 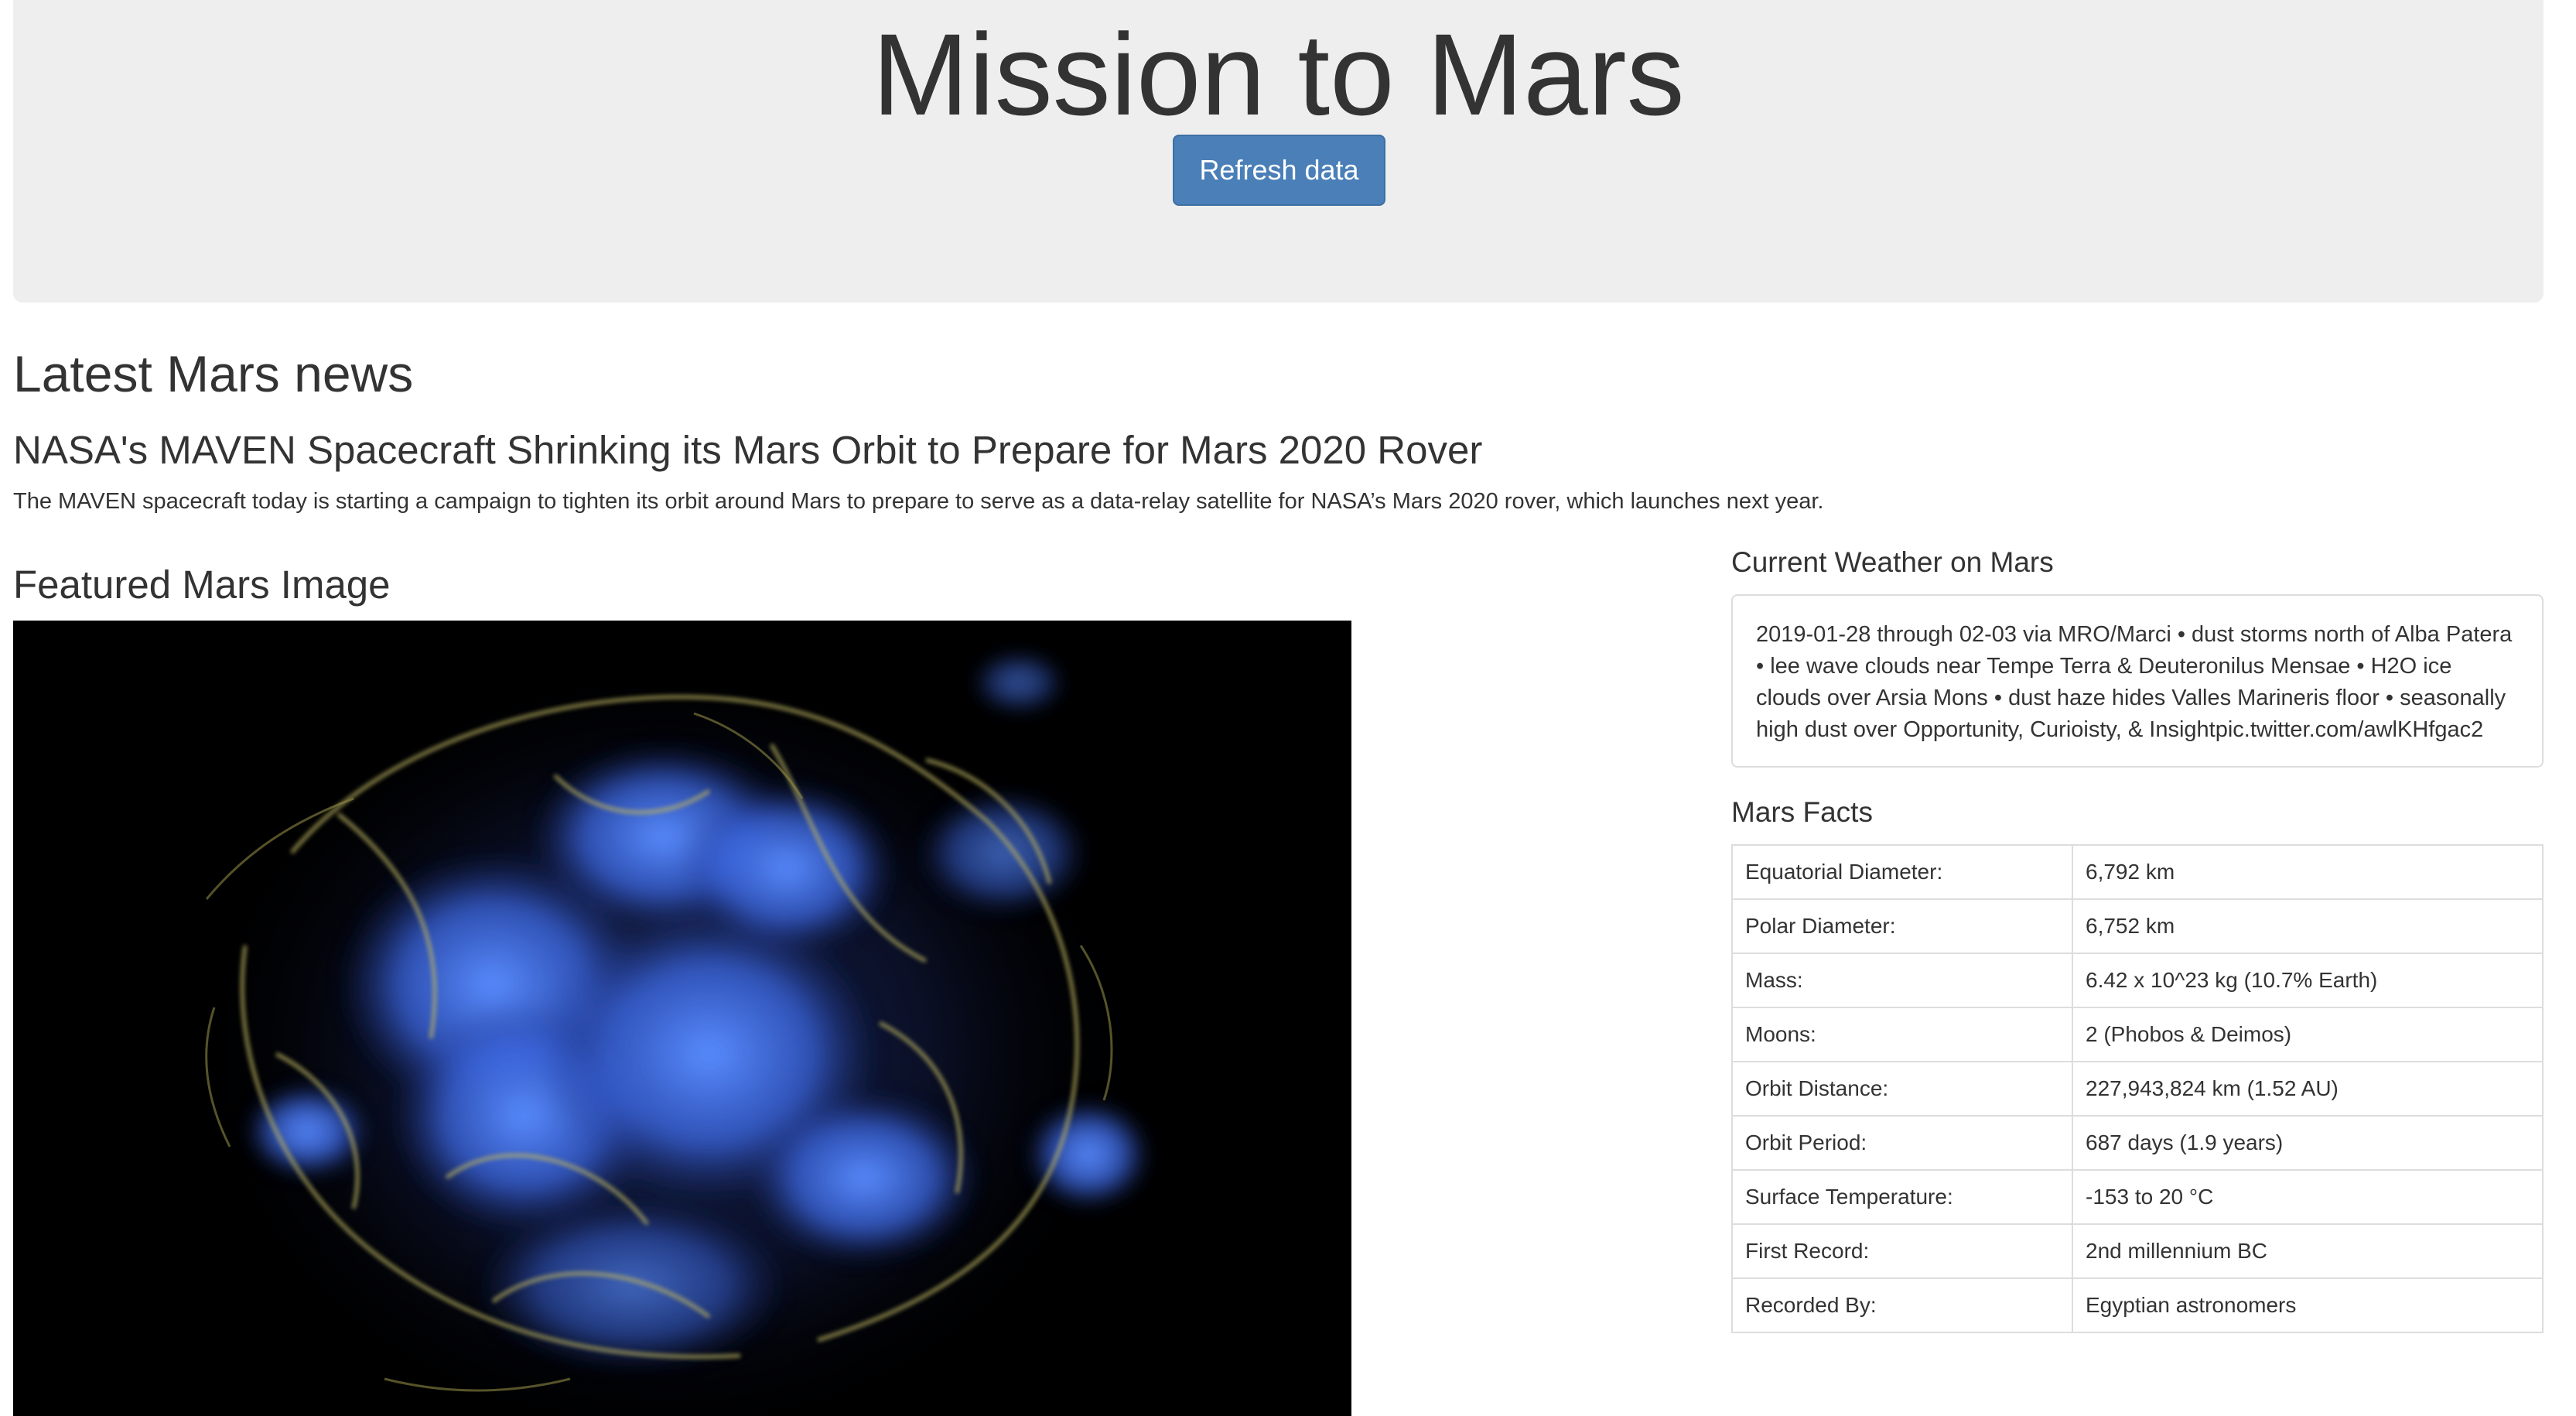 What do you see at coordinates (202, 585) in the screenshot?
I see `featured-image-heading: Featured Mars Image` at bounding box center [202, 585].